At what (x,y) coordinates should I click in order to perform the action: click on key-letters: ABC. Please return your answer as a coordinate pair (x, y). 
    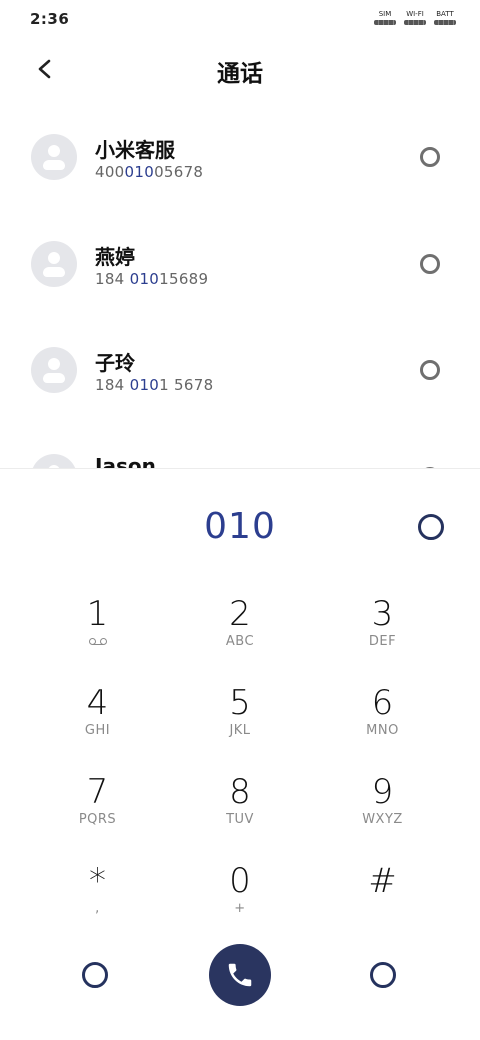
    Looking at the image, I should click on (240, 641).